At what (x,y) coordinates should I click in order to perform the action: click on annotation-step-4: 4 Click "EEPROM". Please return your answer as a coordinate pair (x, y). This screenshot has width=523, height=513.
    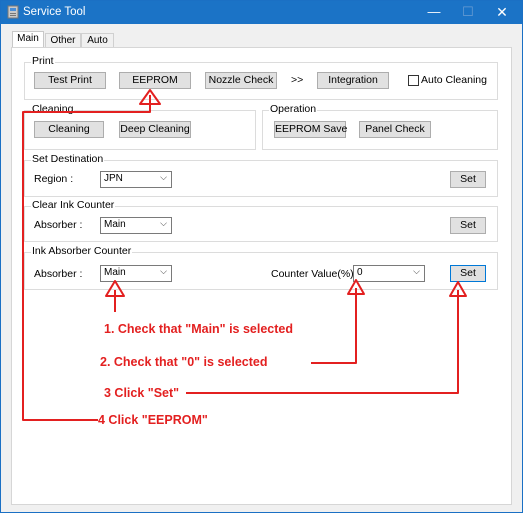
    Looking at the image, I should click on (153, 420).